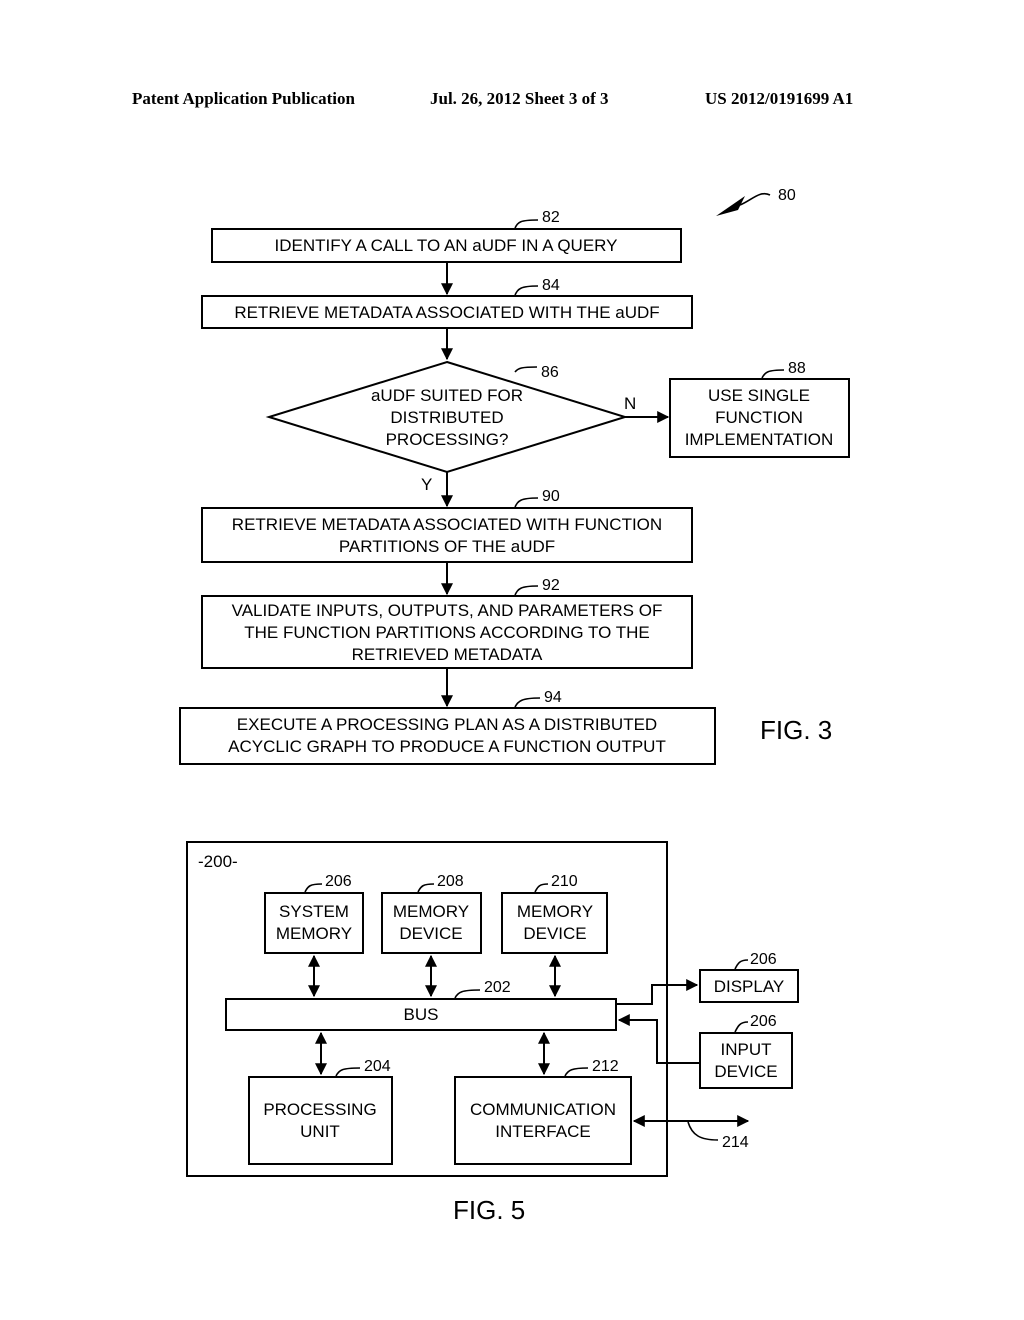 The height and width of the screenshot is (1320, 1024). I want to click on memory-device-2-line-2: DEVICE, so click(554, 933).